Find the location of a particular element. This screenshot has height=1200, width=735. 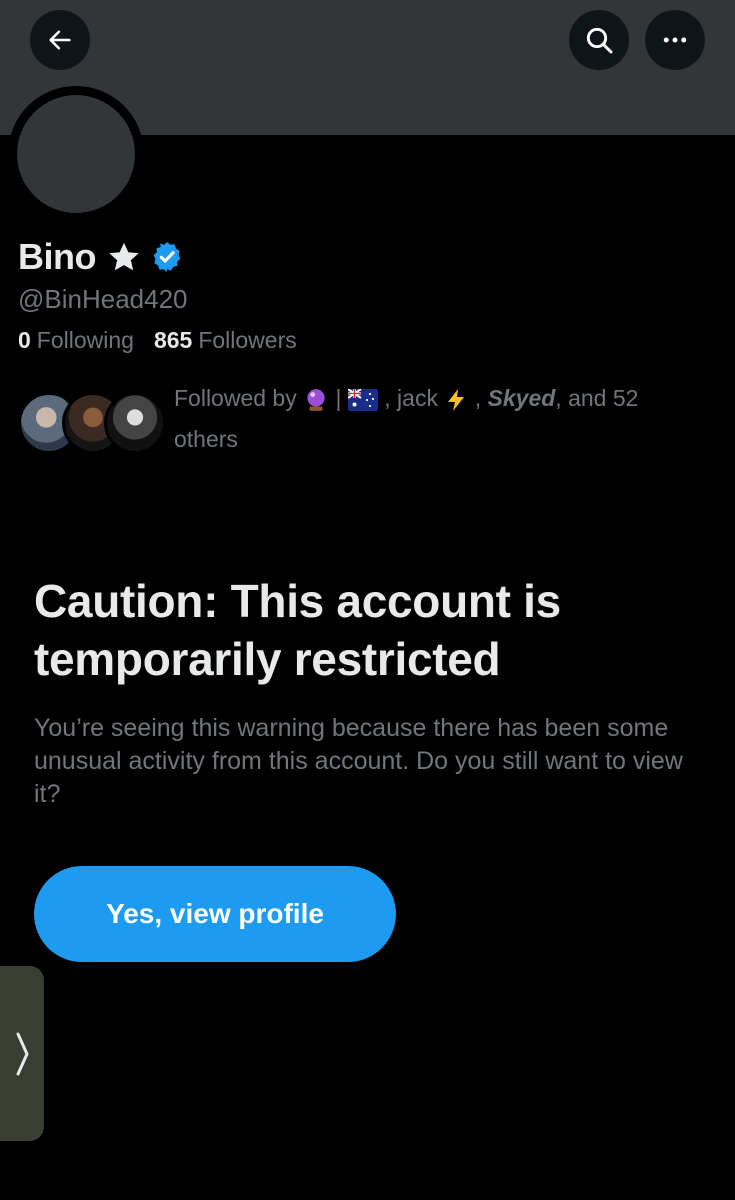

display-name: Bino is located at coordinates (57, 256).